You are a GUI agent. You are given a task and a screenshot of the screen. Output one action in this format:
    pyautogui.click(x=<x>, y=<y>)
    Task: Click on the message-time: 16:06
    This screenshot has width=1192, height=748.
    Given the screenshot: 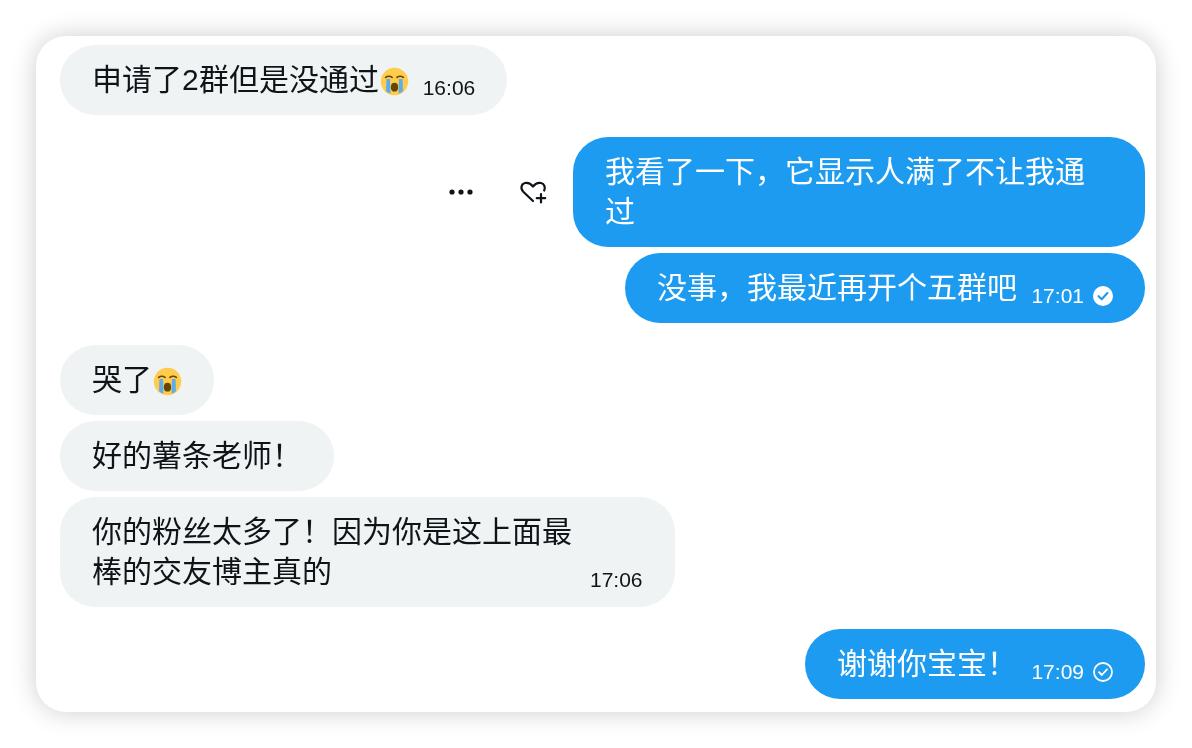 What is the action you would take?
    pyautogui.click(x=449, y=88)
    